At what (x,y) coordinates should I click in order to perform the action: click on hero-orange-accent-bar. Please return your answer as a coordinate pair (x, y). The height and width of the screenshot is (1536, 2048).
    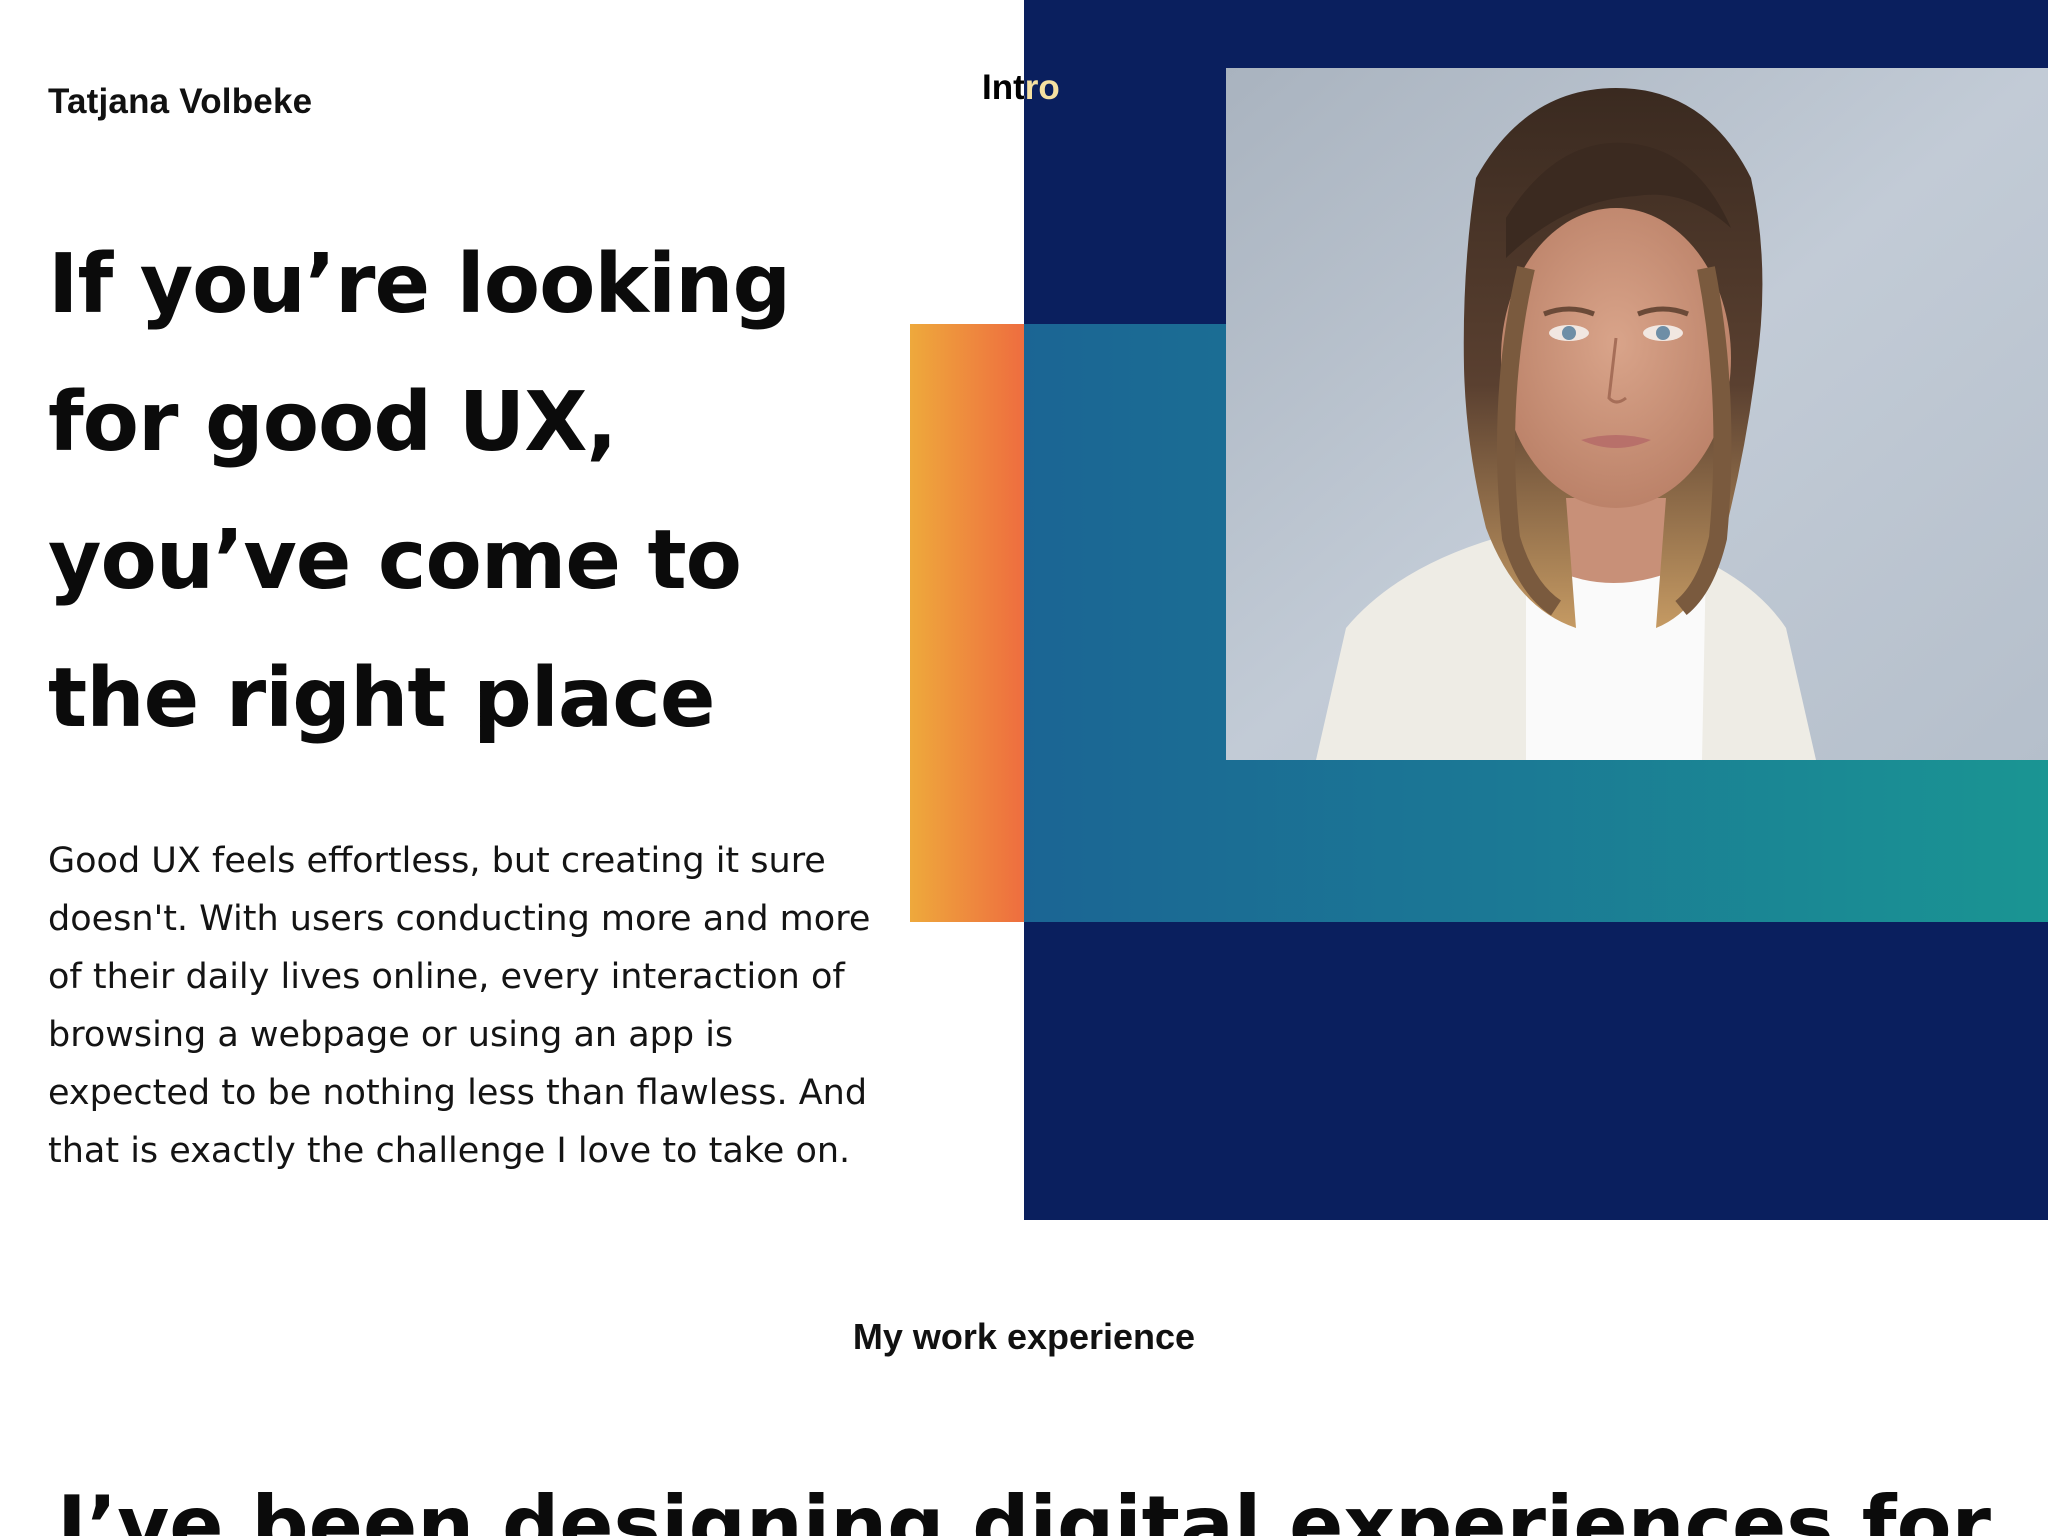
    Looking at the image, I should click on (967, 623).